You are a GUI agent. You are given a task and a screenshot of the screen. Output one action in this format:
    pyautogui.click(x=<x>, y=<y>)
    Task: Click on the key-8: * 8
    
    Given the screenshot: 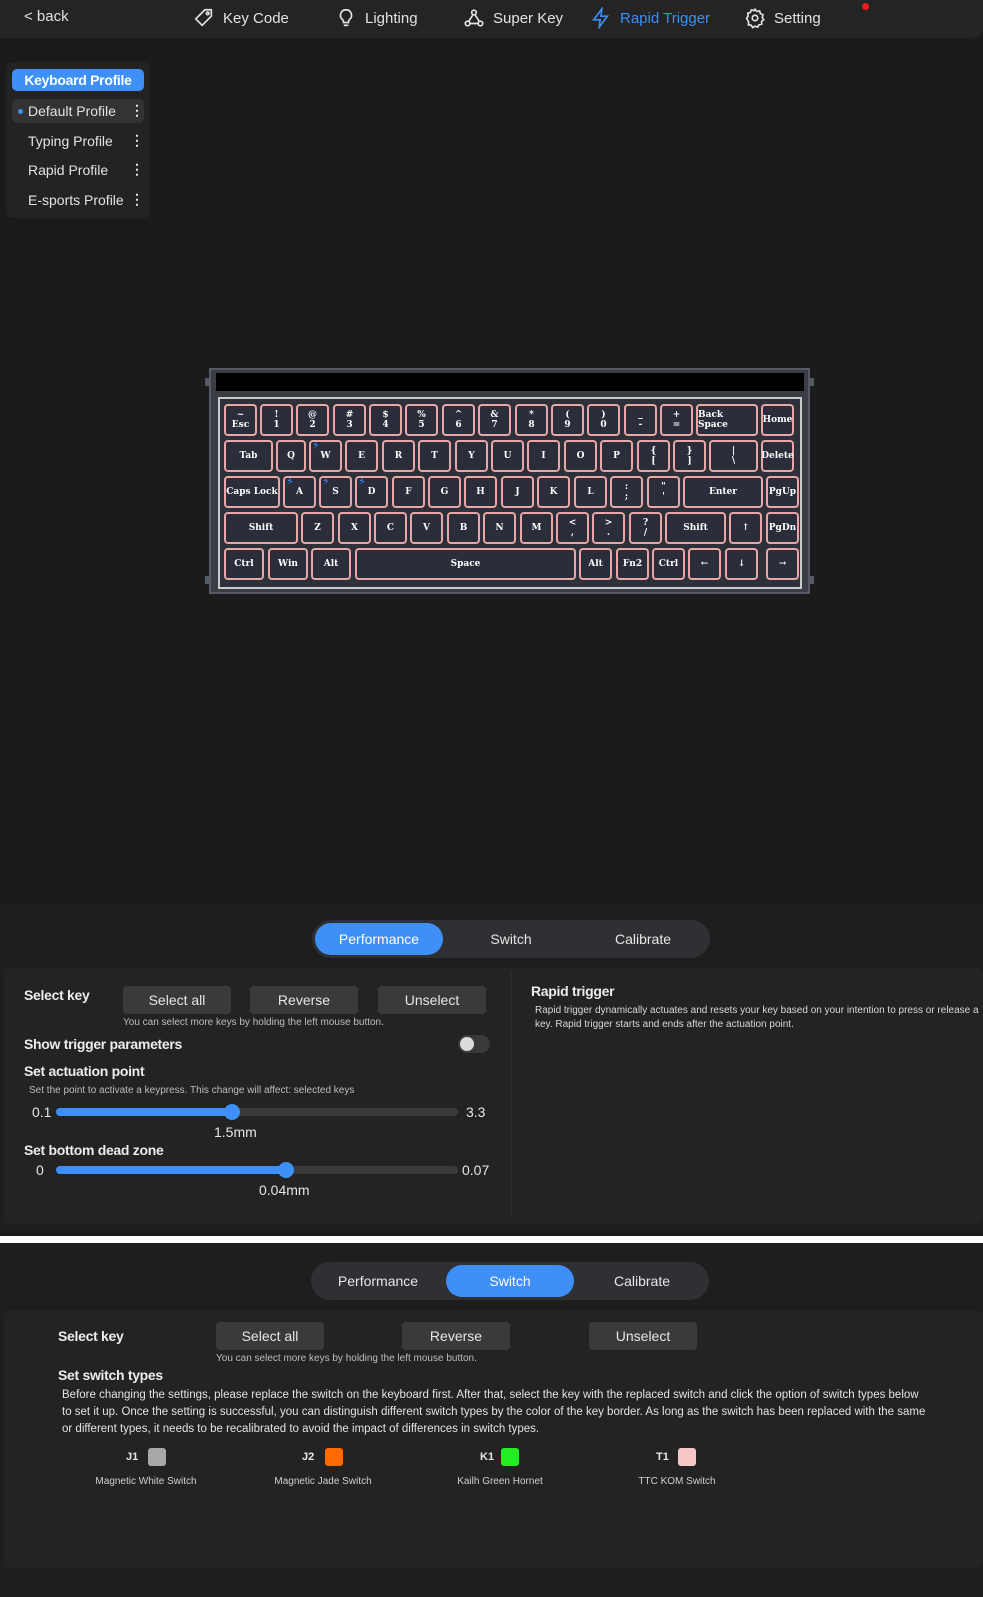 What is the action you would take?
    pyautogui.click(x=531, y=420)
    